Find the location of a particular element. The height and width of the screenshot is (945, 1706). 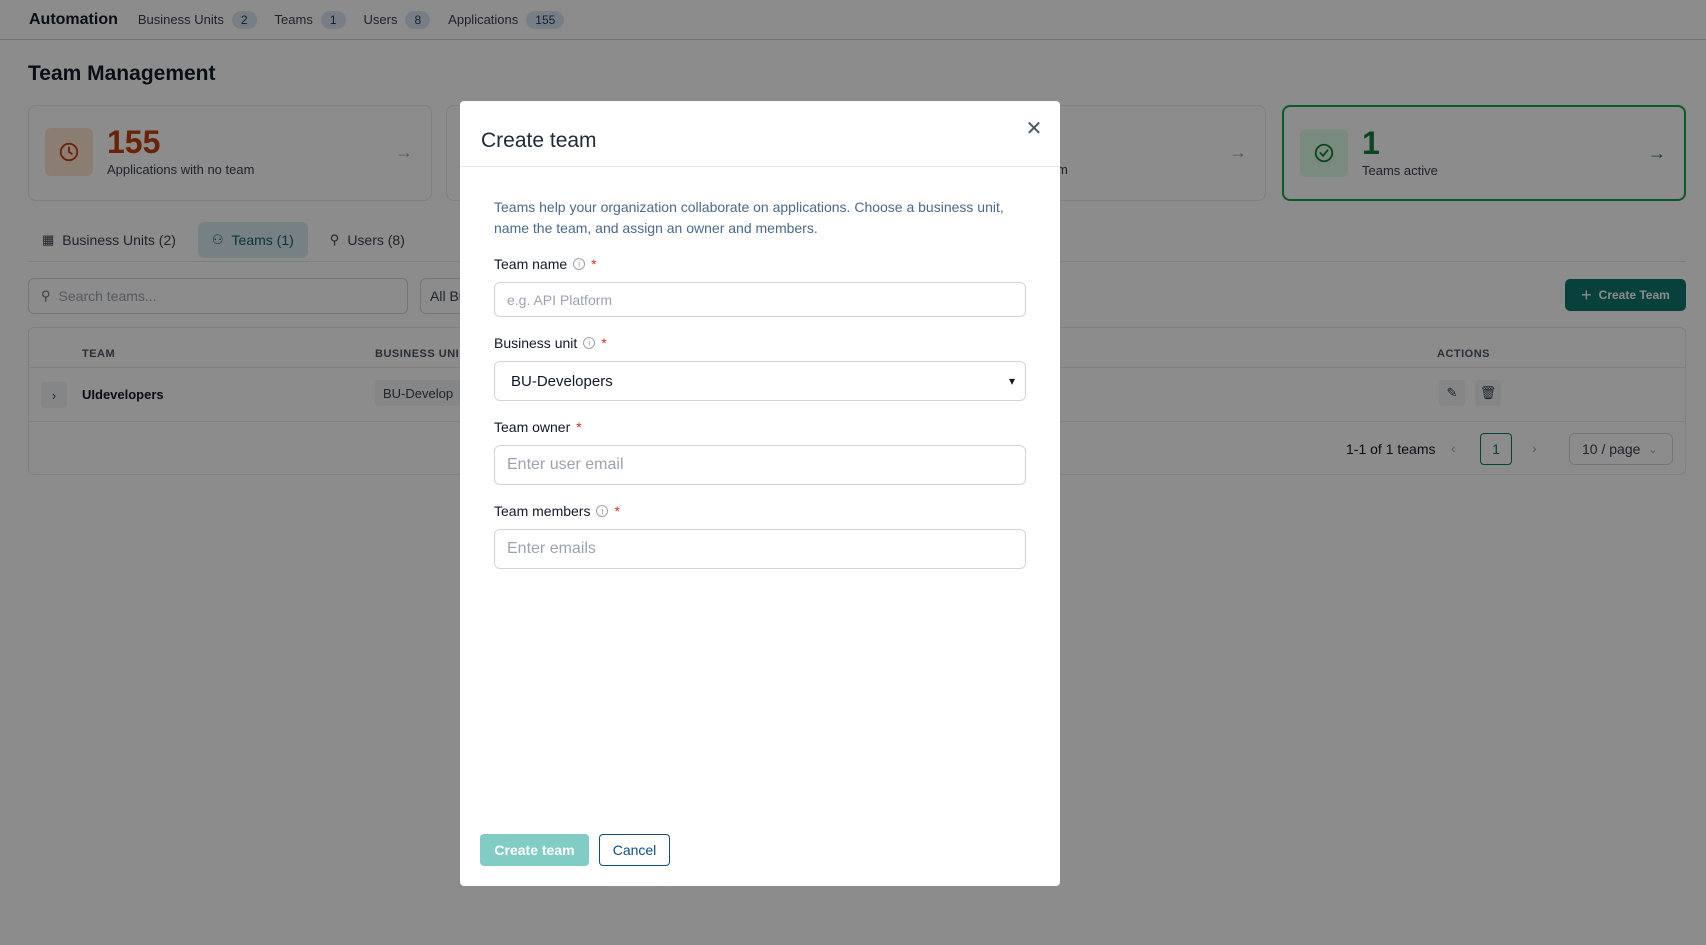

dialog-divider is located at coordinates (760, 166).